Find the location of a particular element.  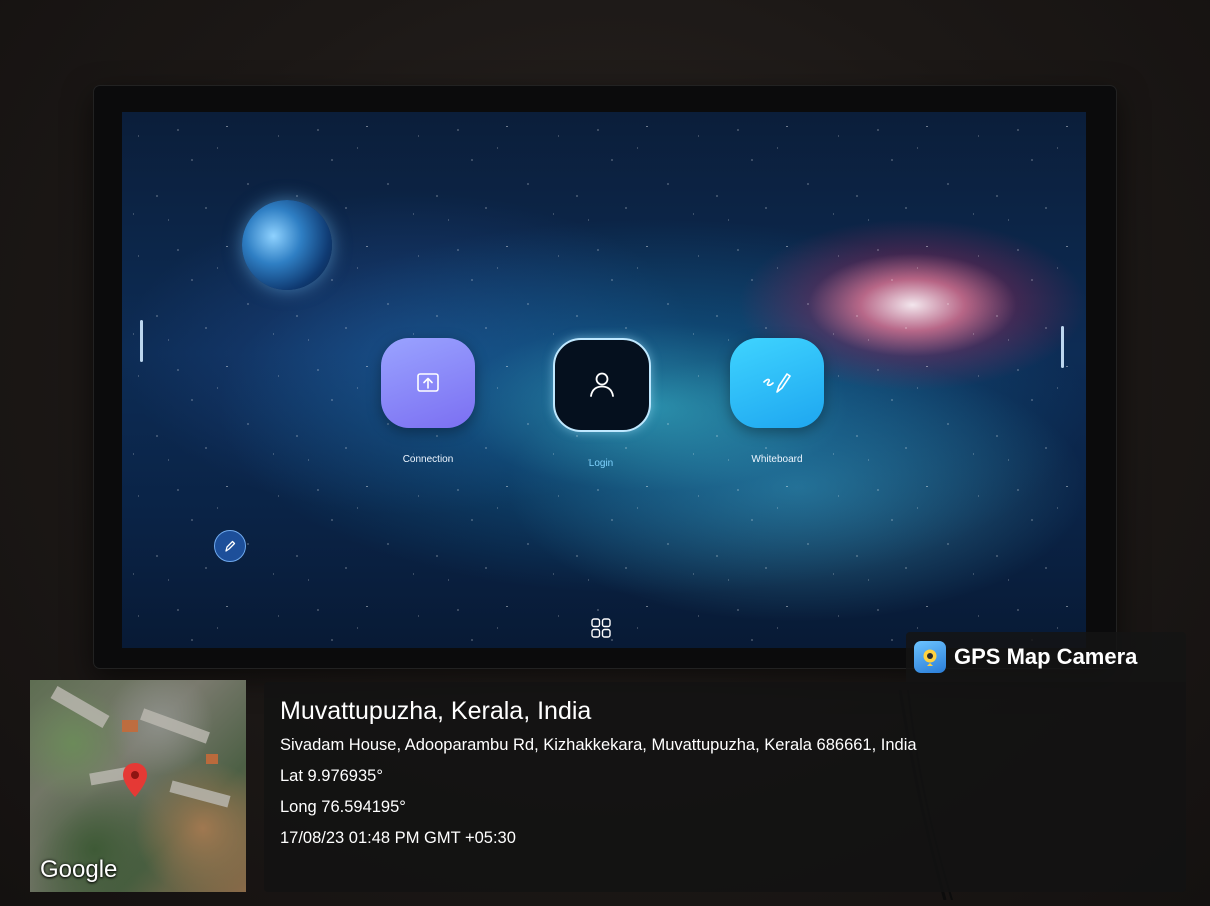

cast-screen-icon is located at coordinates (428, 382).